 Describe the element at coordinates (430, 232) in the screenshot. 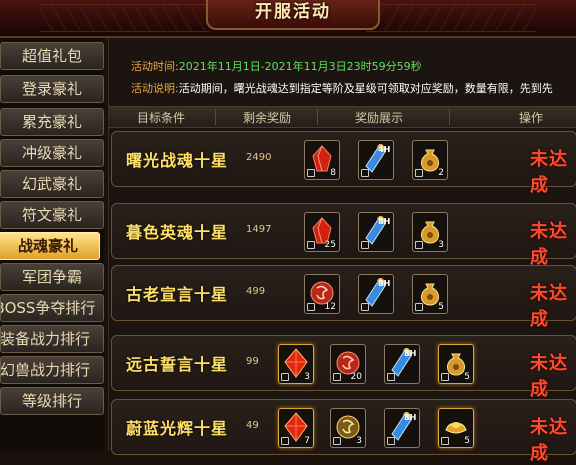

I see `gold-bag-icon: 3` at that location.